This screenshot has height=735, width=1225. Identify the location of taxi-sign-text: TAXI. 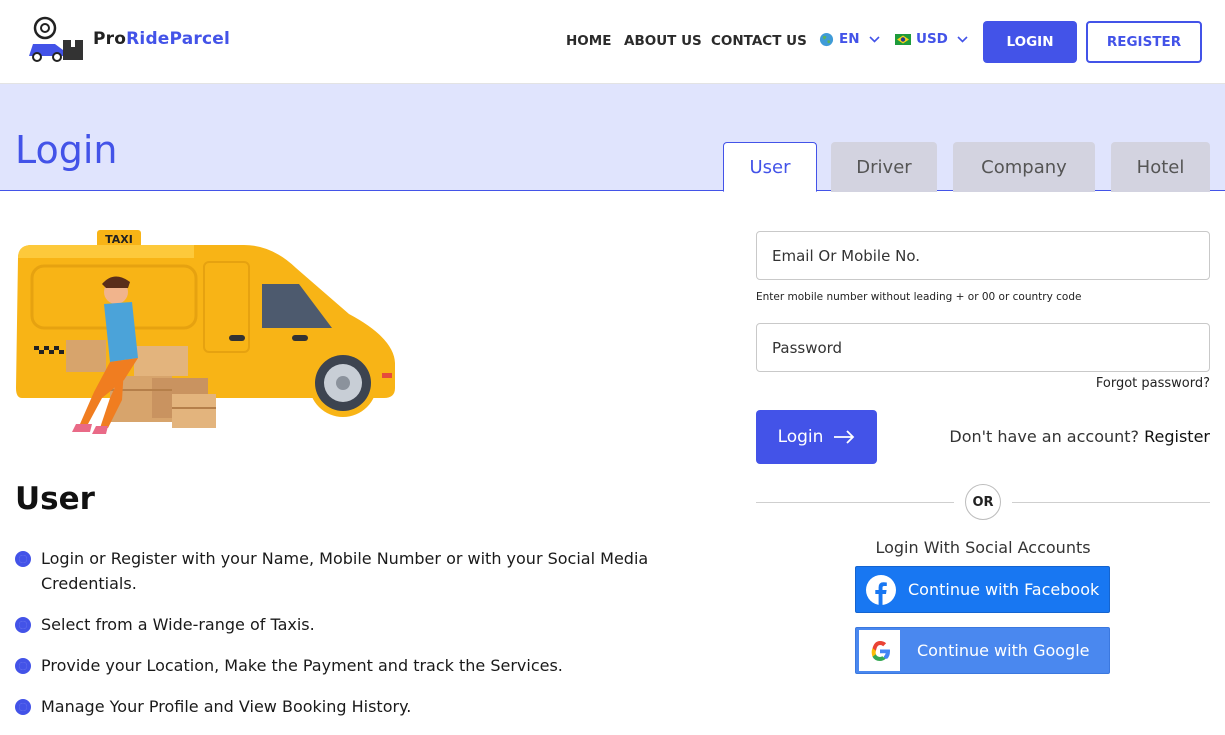
(119, 239).